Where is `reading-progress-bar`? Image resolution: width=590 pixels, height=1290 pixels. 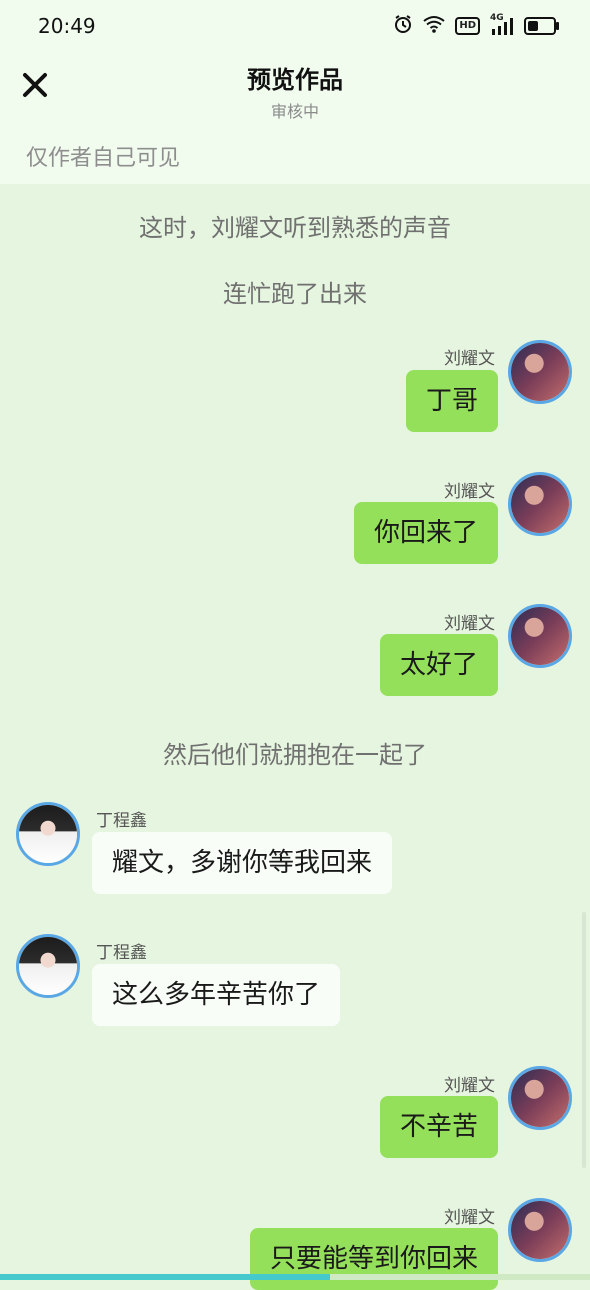
reading-progress-bar is located at coordinates (295, 1277).